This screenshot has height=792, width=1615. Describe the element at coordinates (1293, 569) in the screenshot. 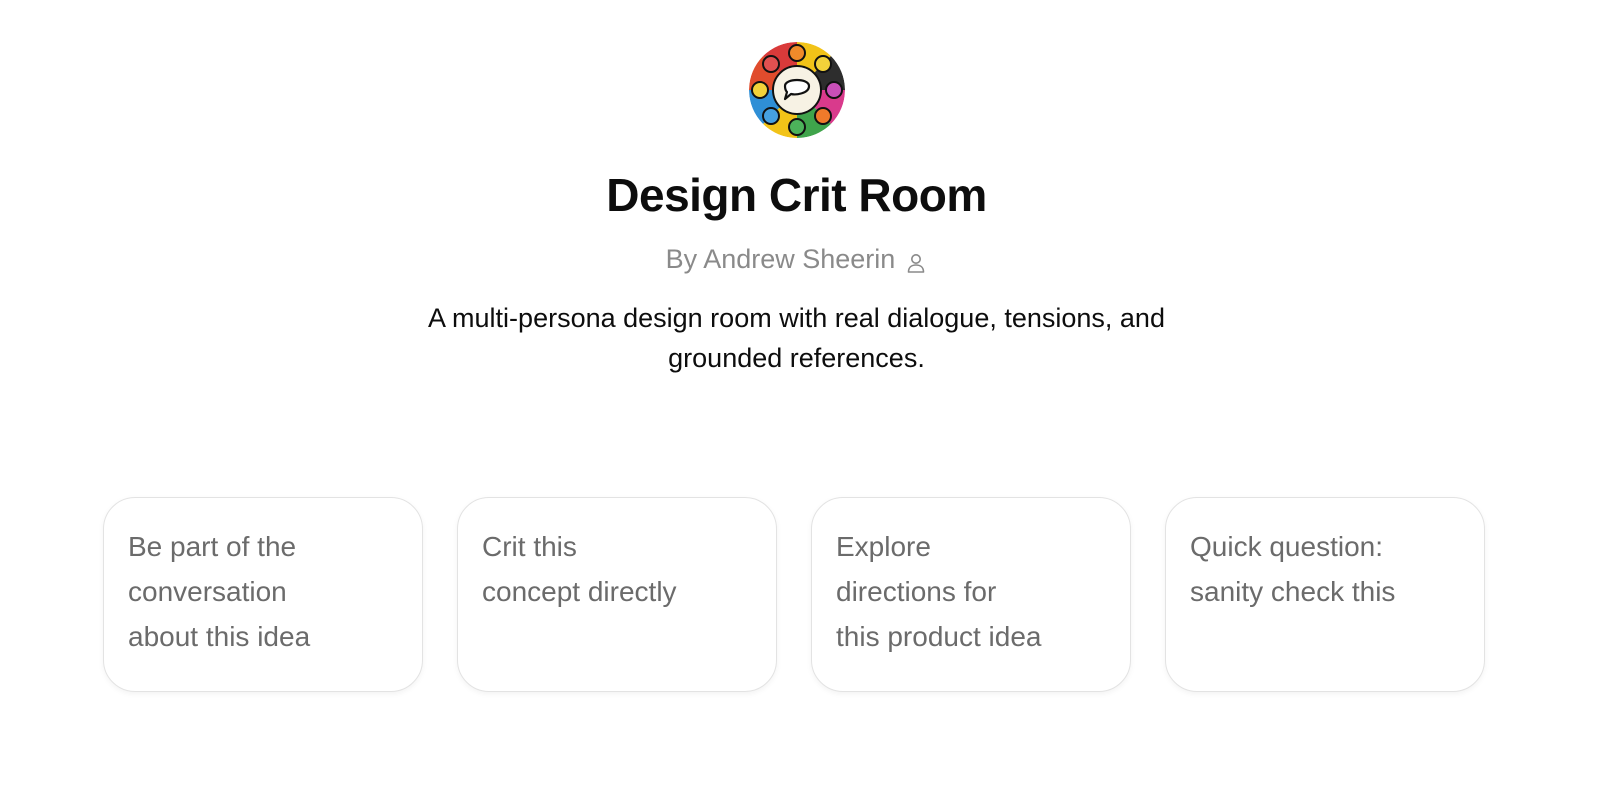

I see `starter-card-label: Quick question: sanity check this` at that location.